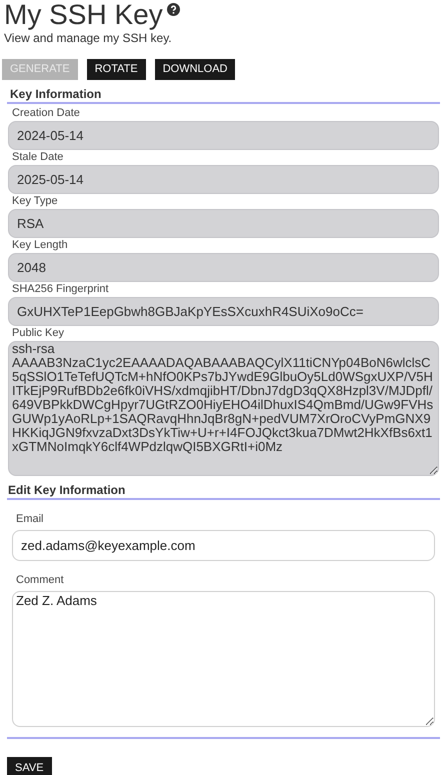 The height and width of the screenshot is (775, 447). Describe the element at coordinates (37, 157) in the screenshot. I see `field-label: Stale Date` at that location.